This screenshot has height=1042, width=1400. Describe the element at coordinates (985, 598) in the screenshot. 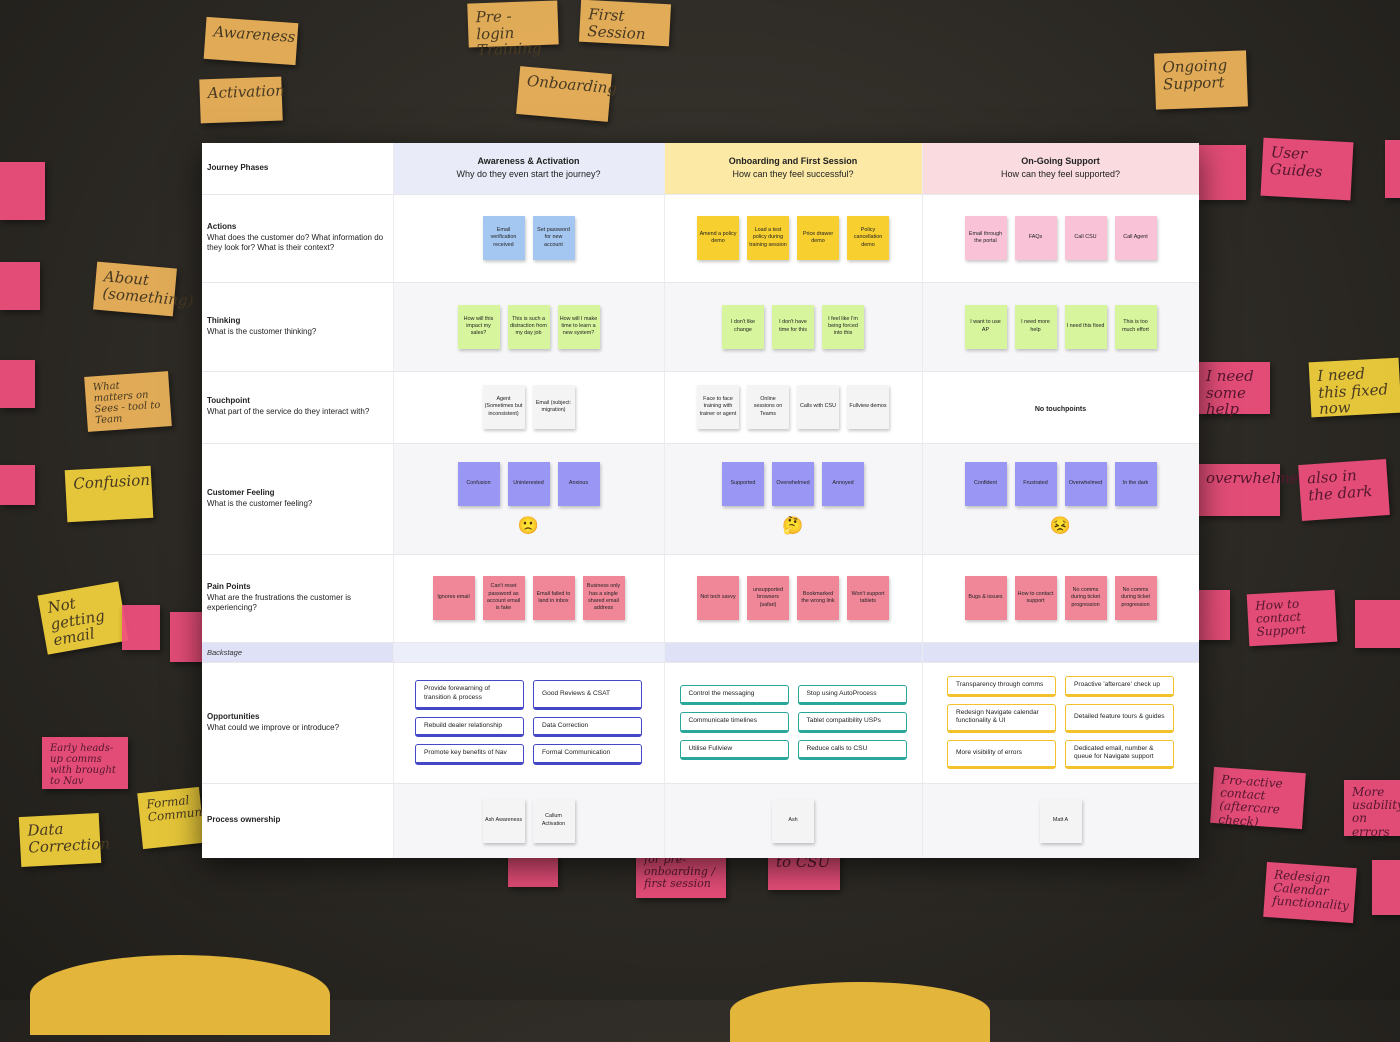

I see `sticky-note: Bugs & issues` at that location.